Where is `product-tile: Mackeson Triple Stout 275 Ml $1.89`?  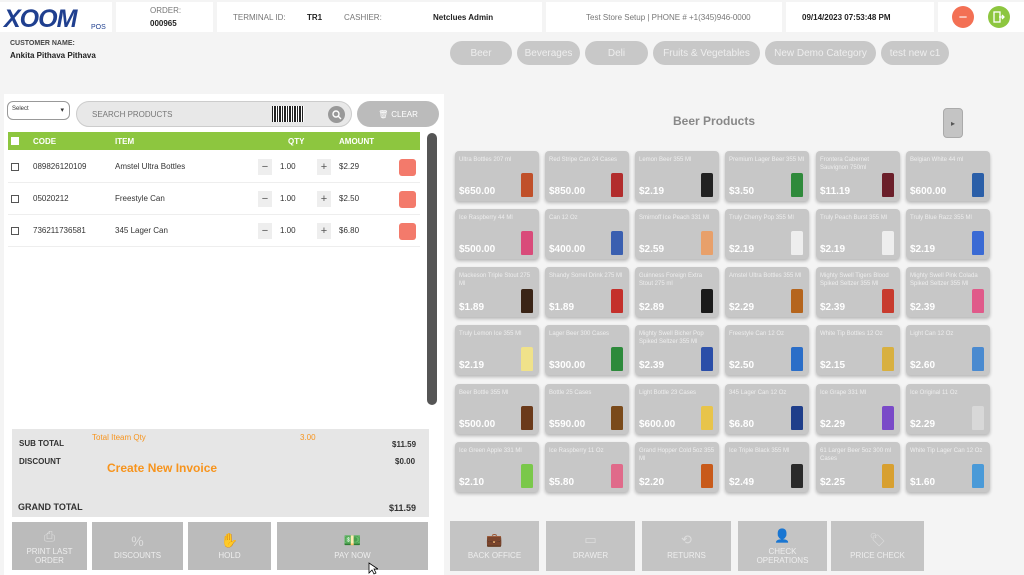 product-tile: Mackeson Triple Stout 275 Ml $1.89 is located at coordinates (497, 292).